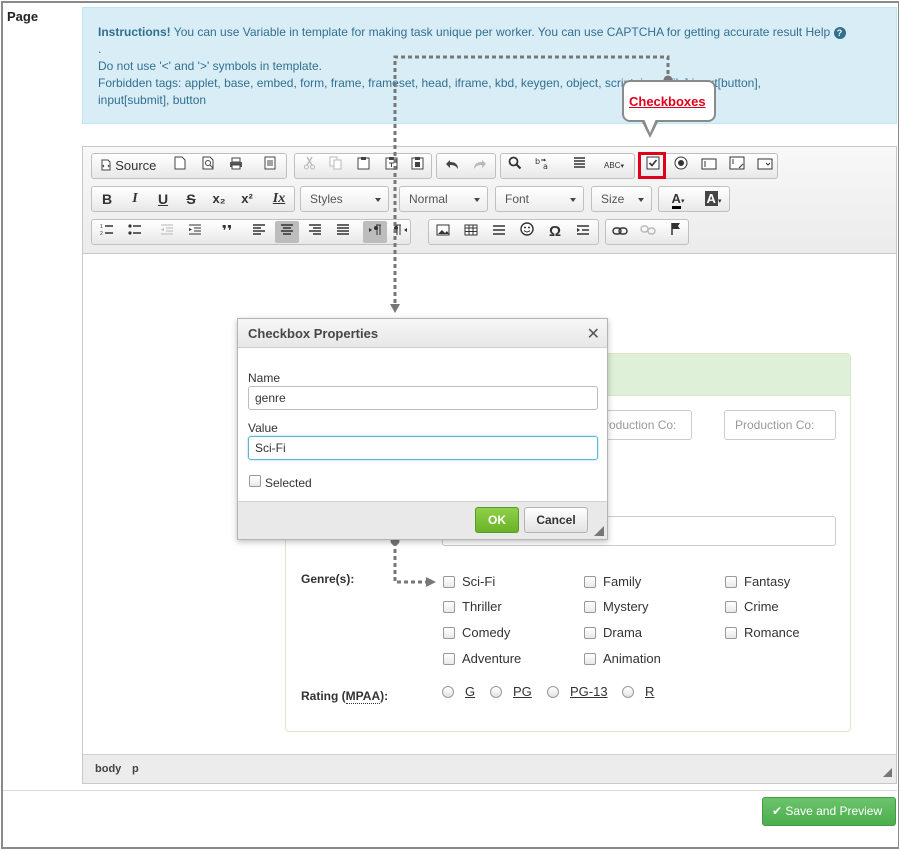  I want to click on ok-button: OK, so click(497, 520).